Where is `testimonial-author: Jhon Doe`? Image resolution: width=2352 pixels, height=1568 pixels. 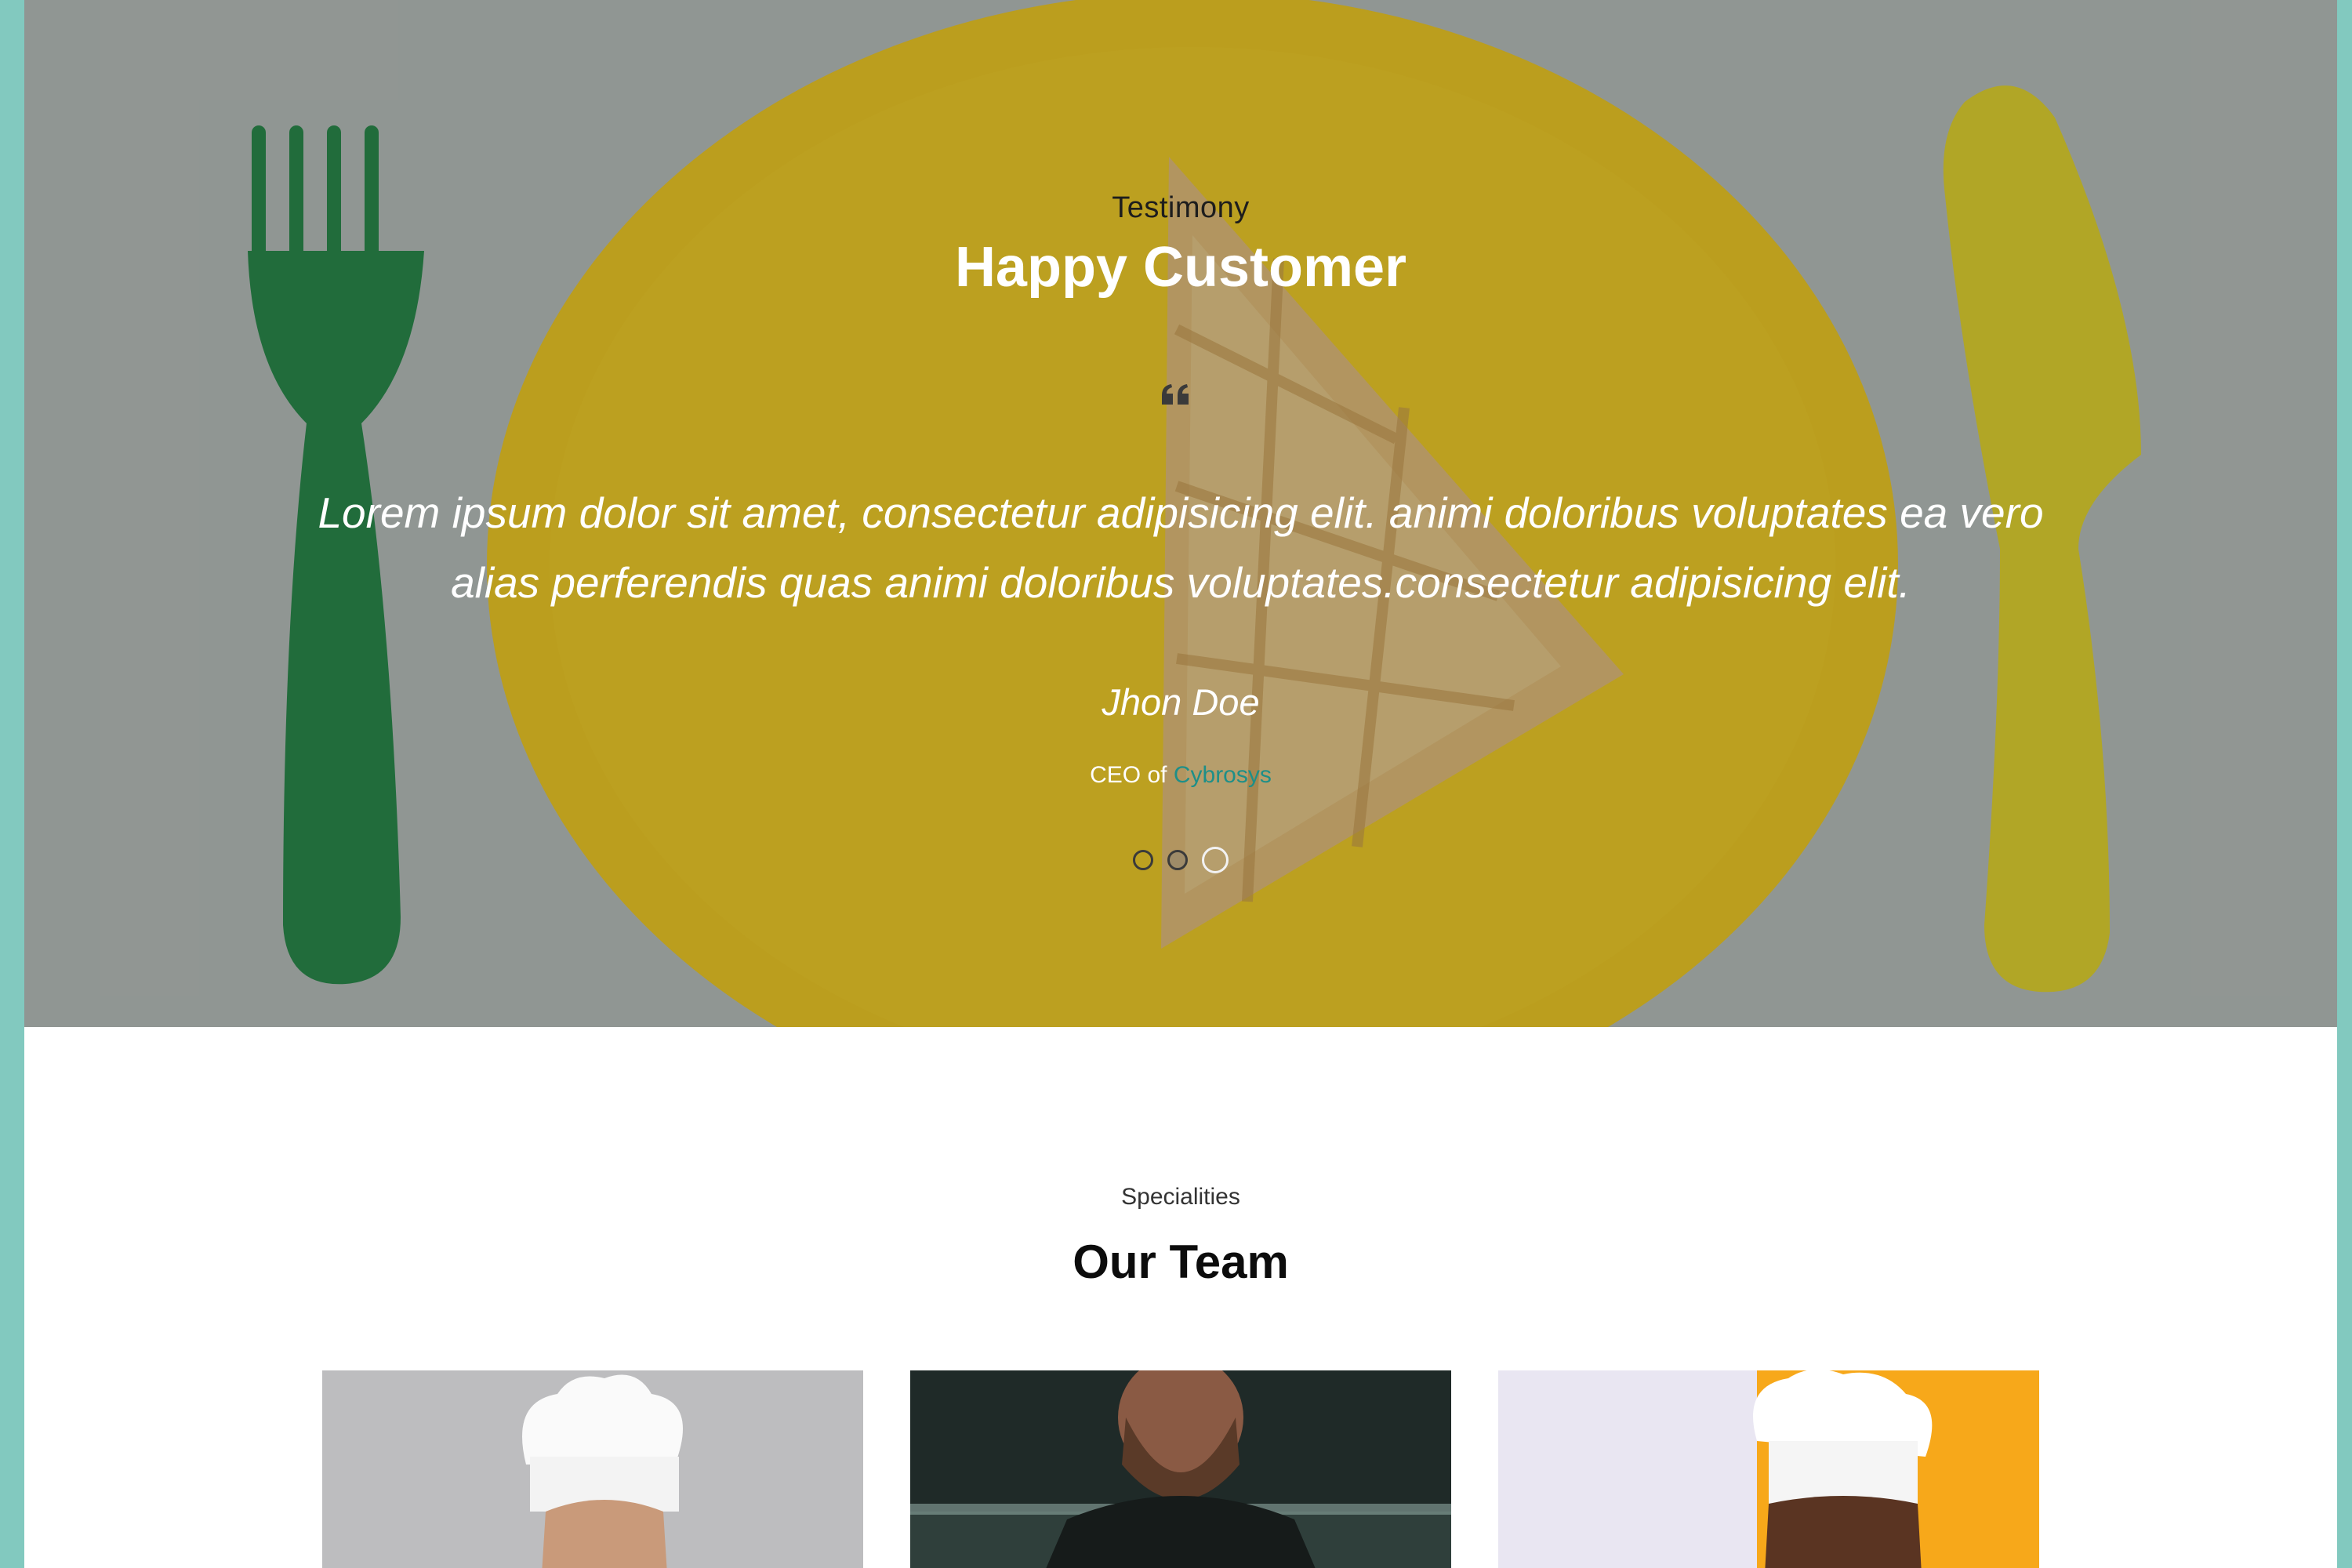
testimonial-author: Jhon Doe is located at coordinates (1181, 702).